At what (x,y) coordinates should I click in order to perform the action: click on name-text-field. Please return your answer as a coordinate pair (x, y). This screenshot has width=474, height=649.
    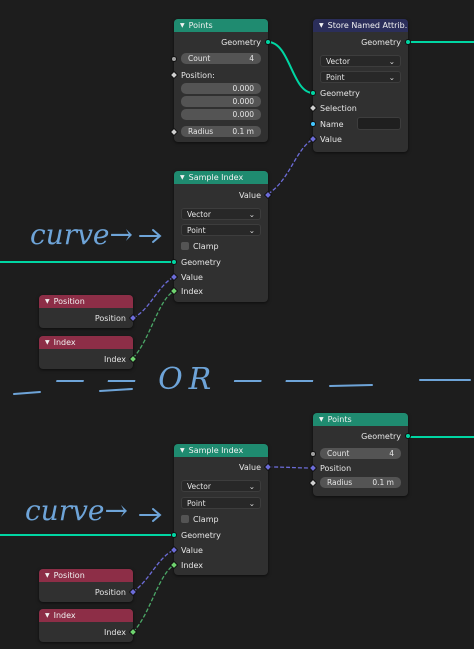
    Looking at the image, I should click on (379, 123).